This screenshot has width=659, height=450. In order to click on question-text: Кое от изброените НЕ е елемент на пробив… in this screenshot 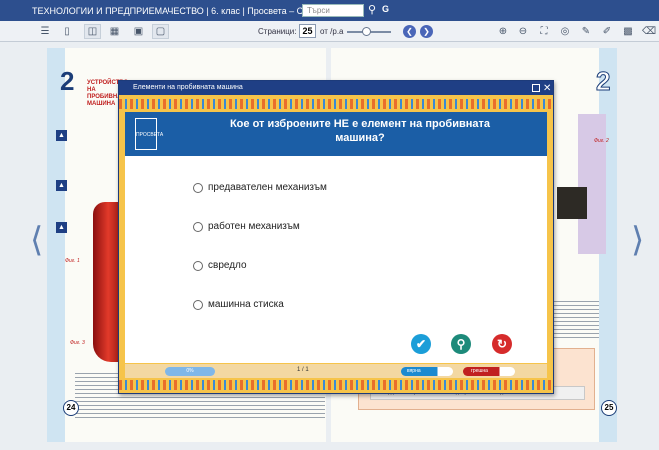, I will do `click(360, 131)`.